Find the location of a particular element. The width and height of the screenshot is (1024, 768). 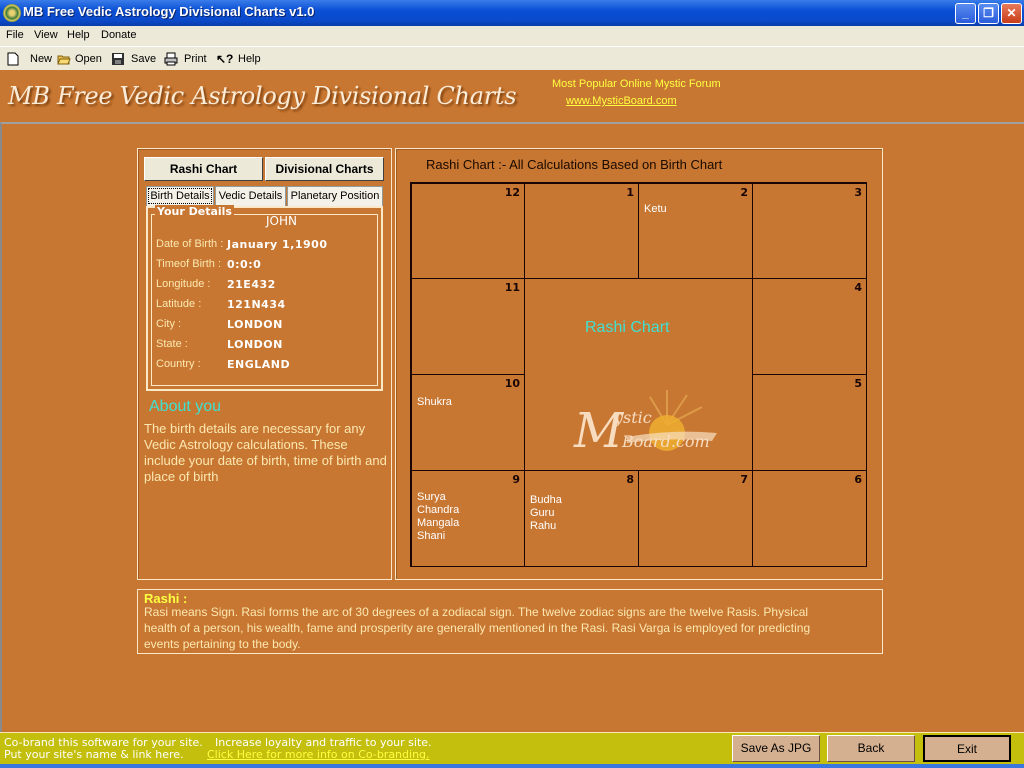

mysticboard-link: www.MysticBoard.com is located at coordinates (621, 101).